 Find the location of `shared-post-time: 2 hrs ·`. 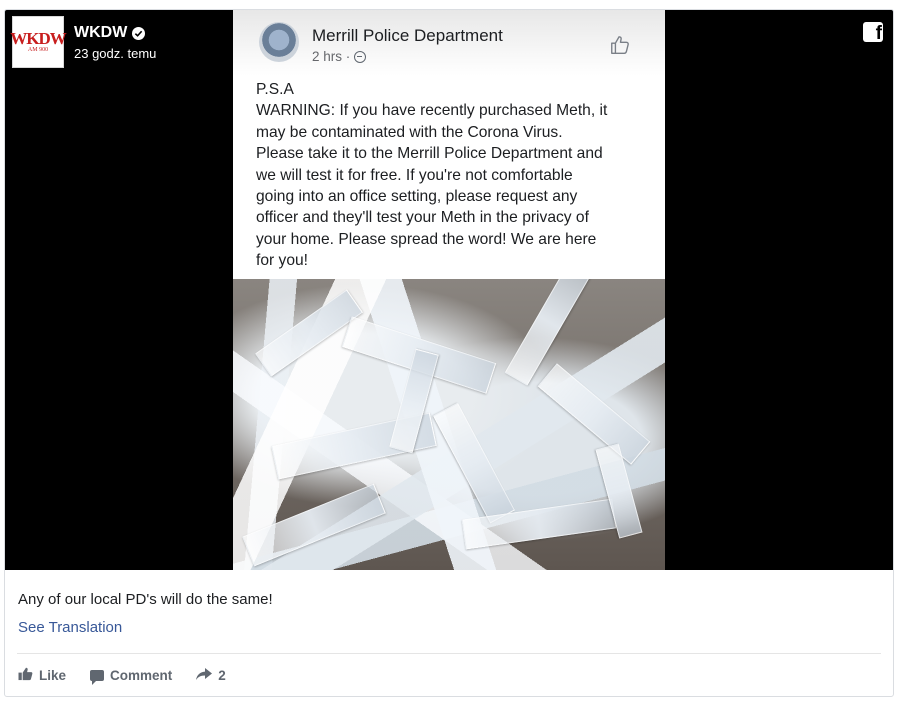

shared-post-time: 2 hrs · is located at coordinates (339, 56).